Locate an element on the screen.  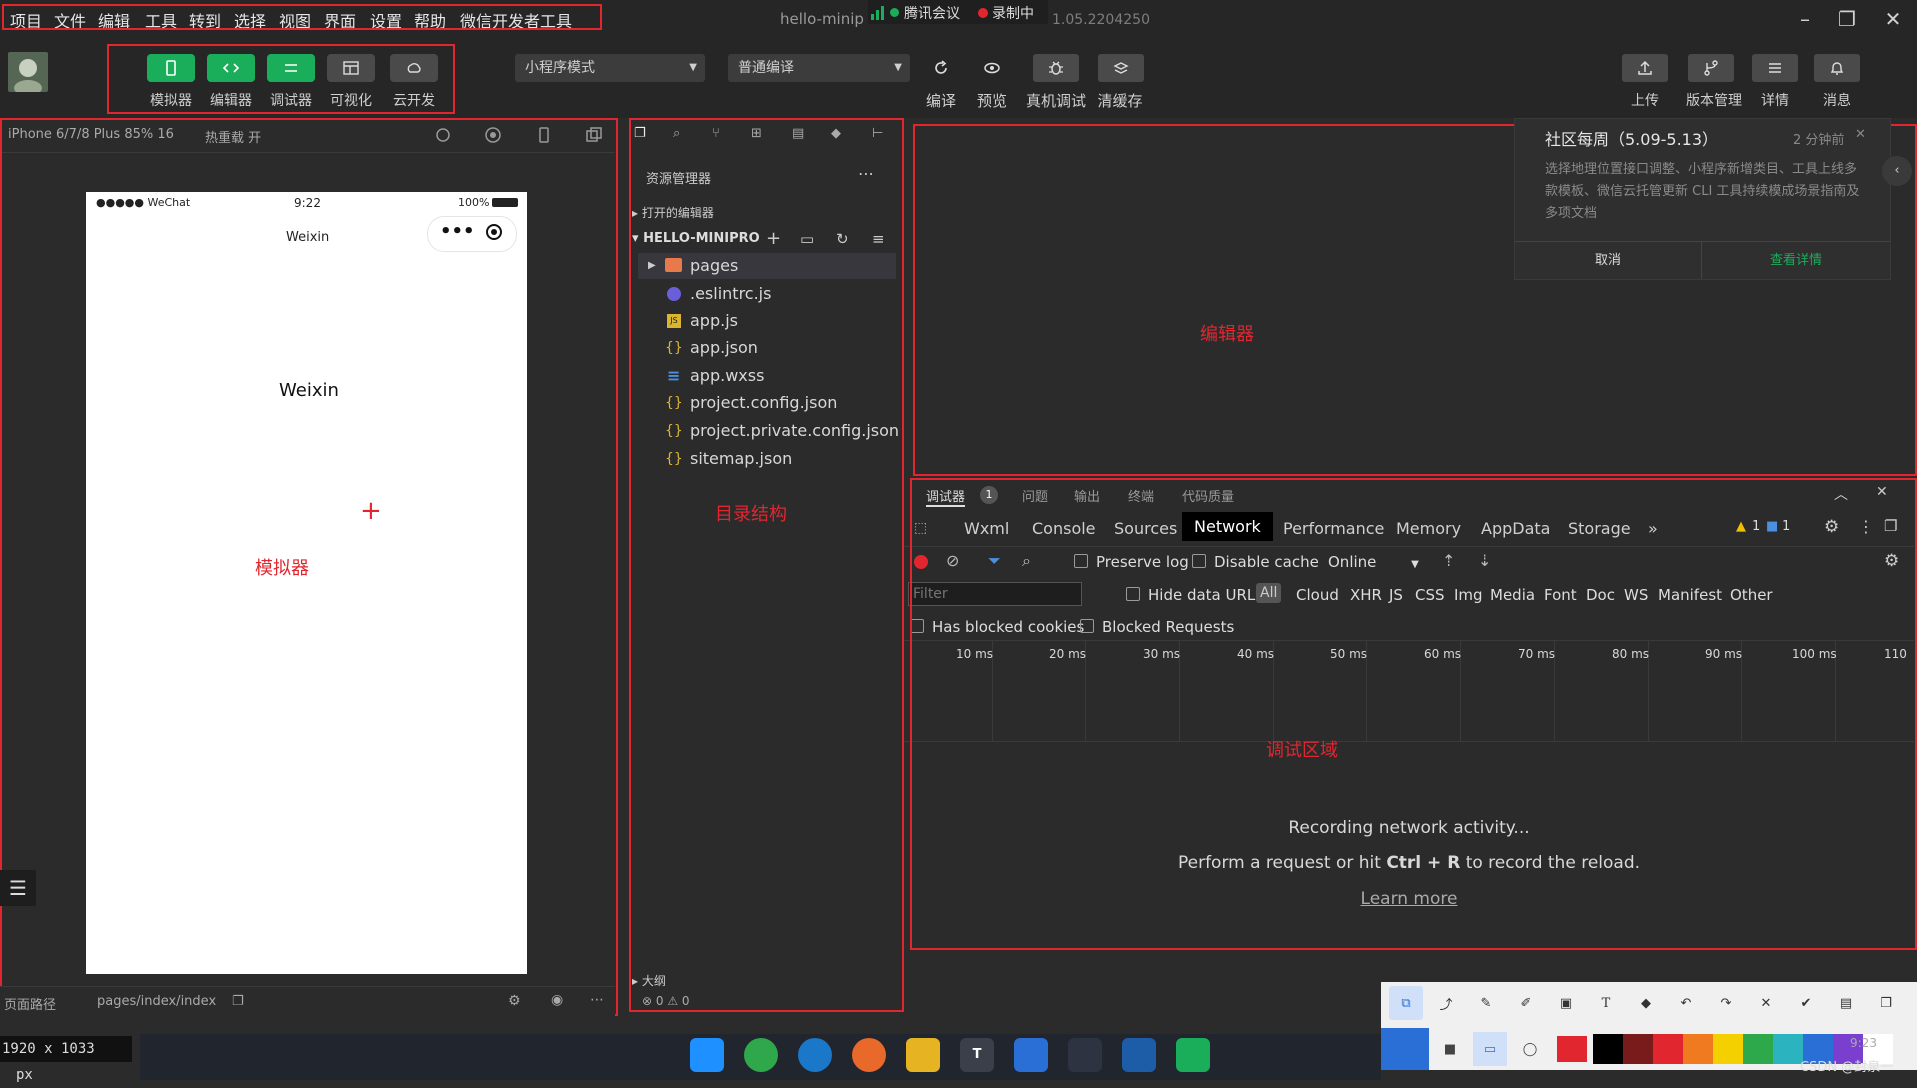
line-tool-icon: ⤴ is located at coordinates (1446, 1003).